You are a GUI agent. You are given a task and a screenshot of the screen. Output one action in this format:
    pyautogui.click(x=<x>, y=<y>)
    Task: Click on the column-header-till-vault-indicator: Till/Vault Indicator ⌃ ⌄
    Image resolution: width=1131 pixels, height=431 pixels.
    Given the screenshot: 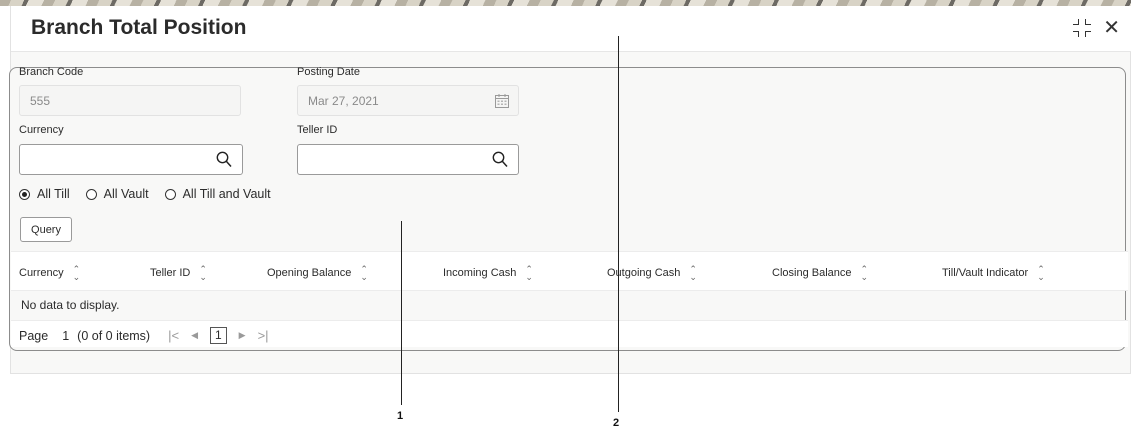 What is the action you would take?
    pyautogui.click(x=993, y=273)
    